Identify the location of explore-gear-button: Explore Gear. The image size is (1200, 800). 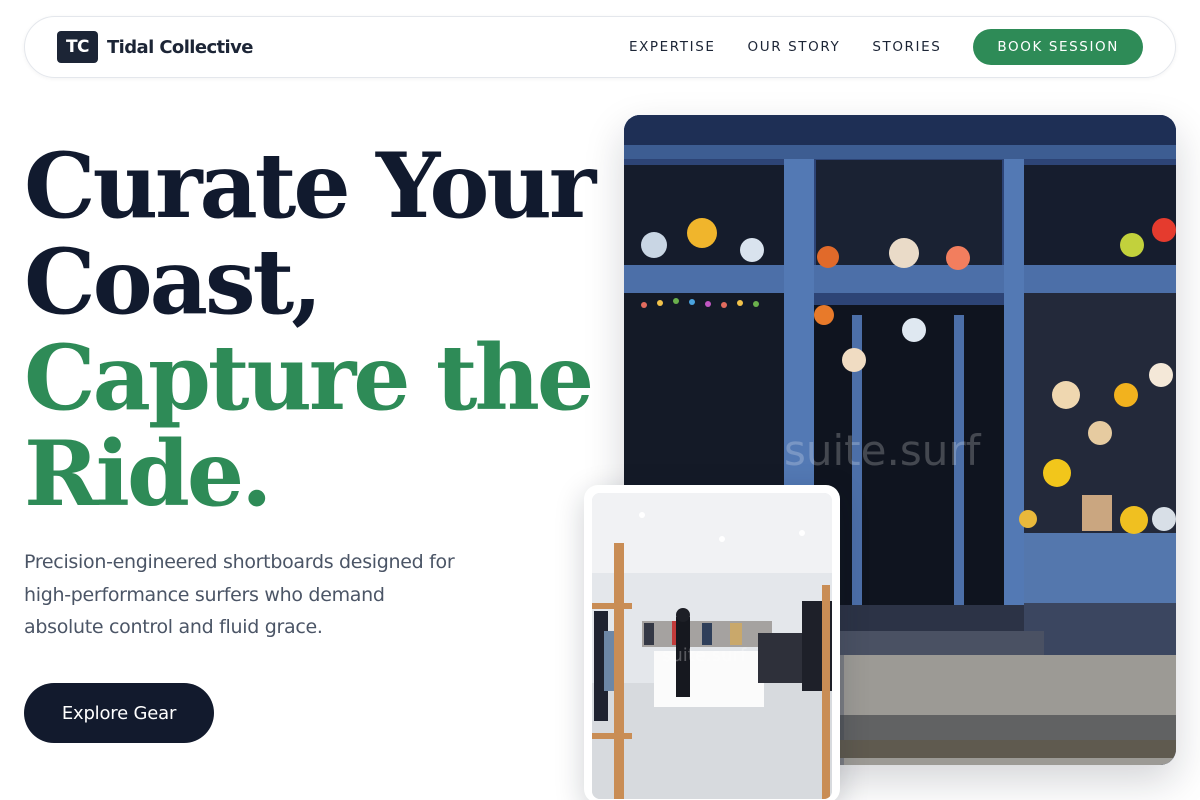
(119, 713).